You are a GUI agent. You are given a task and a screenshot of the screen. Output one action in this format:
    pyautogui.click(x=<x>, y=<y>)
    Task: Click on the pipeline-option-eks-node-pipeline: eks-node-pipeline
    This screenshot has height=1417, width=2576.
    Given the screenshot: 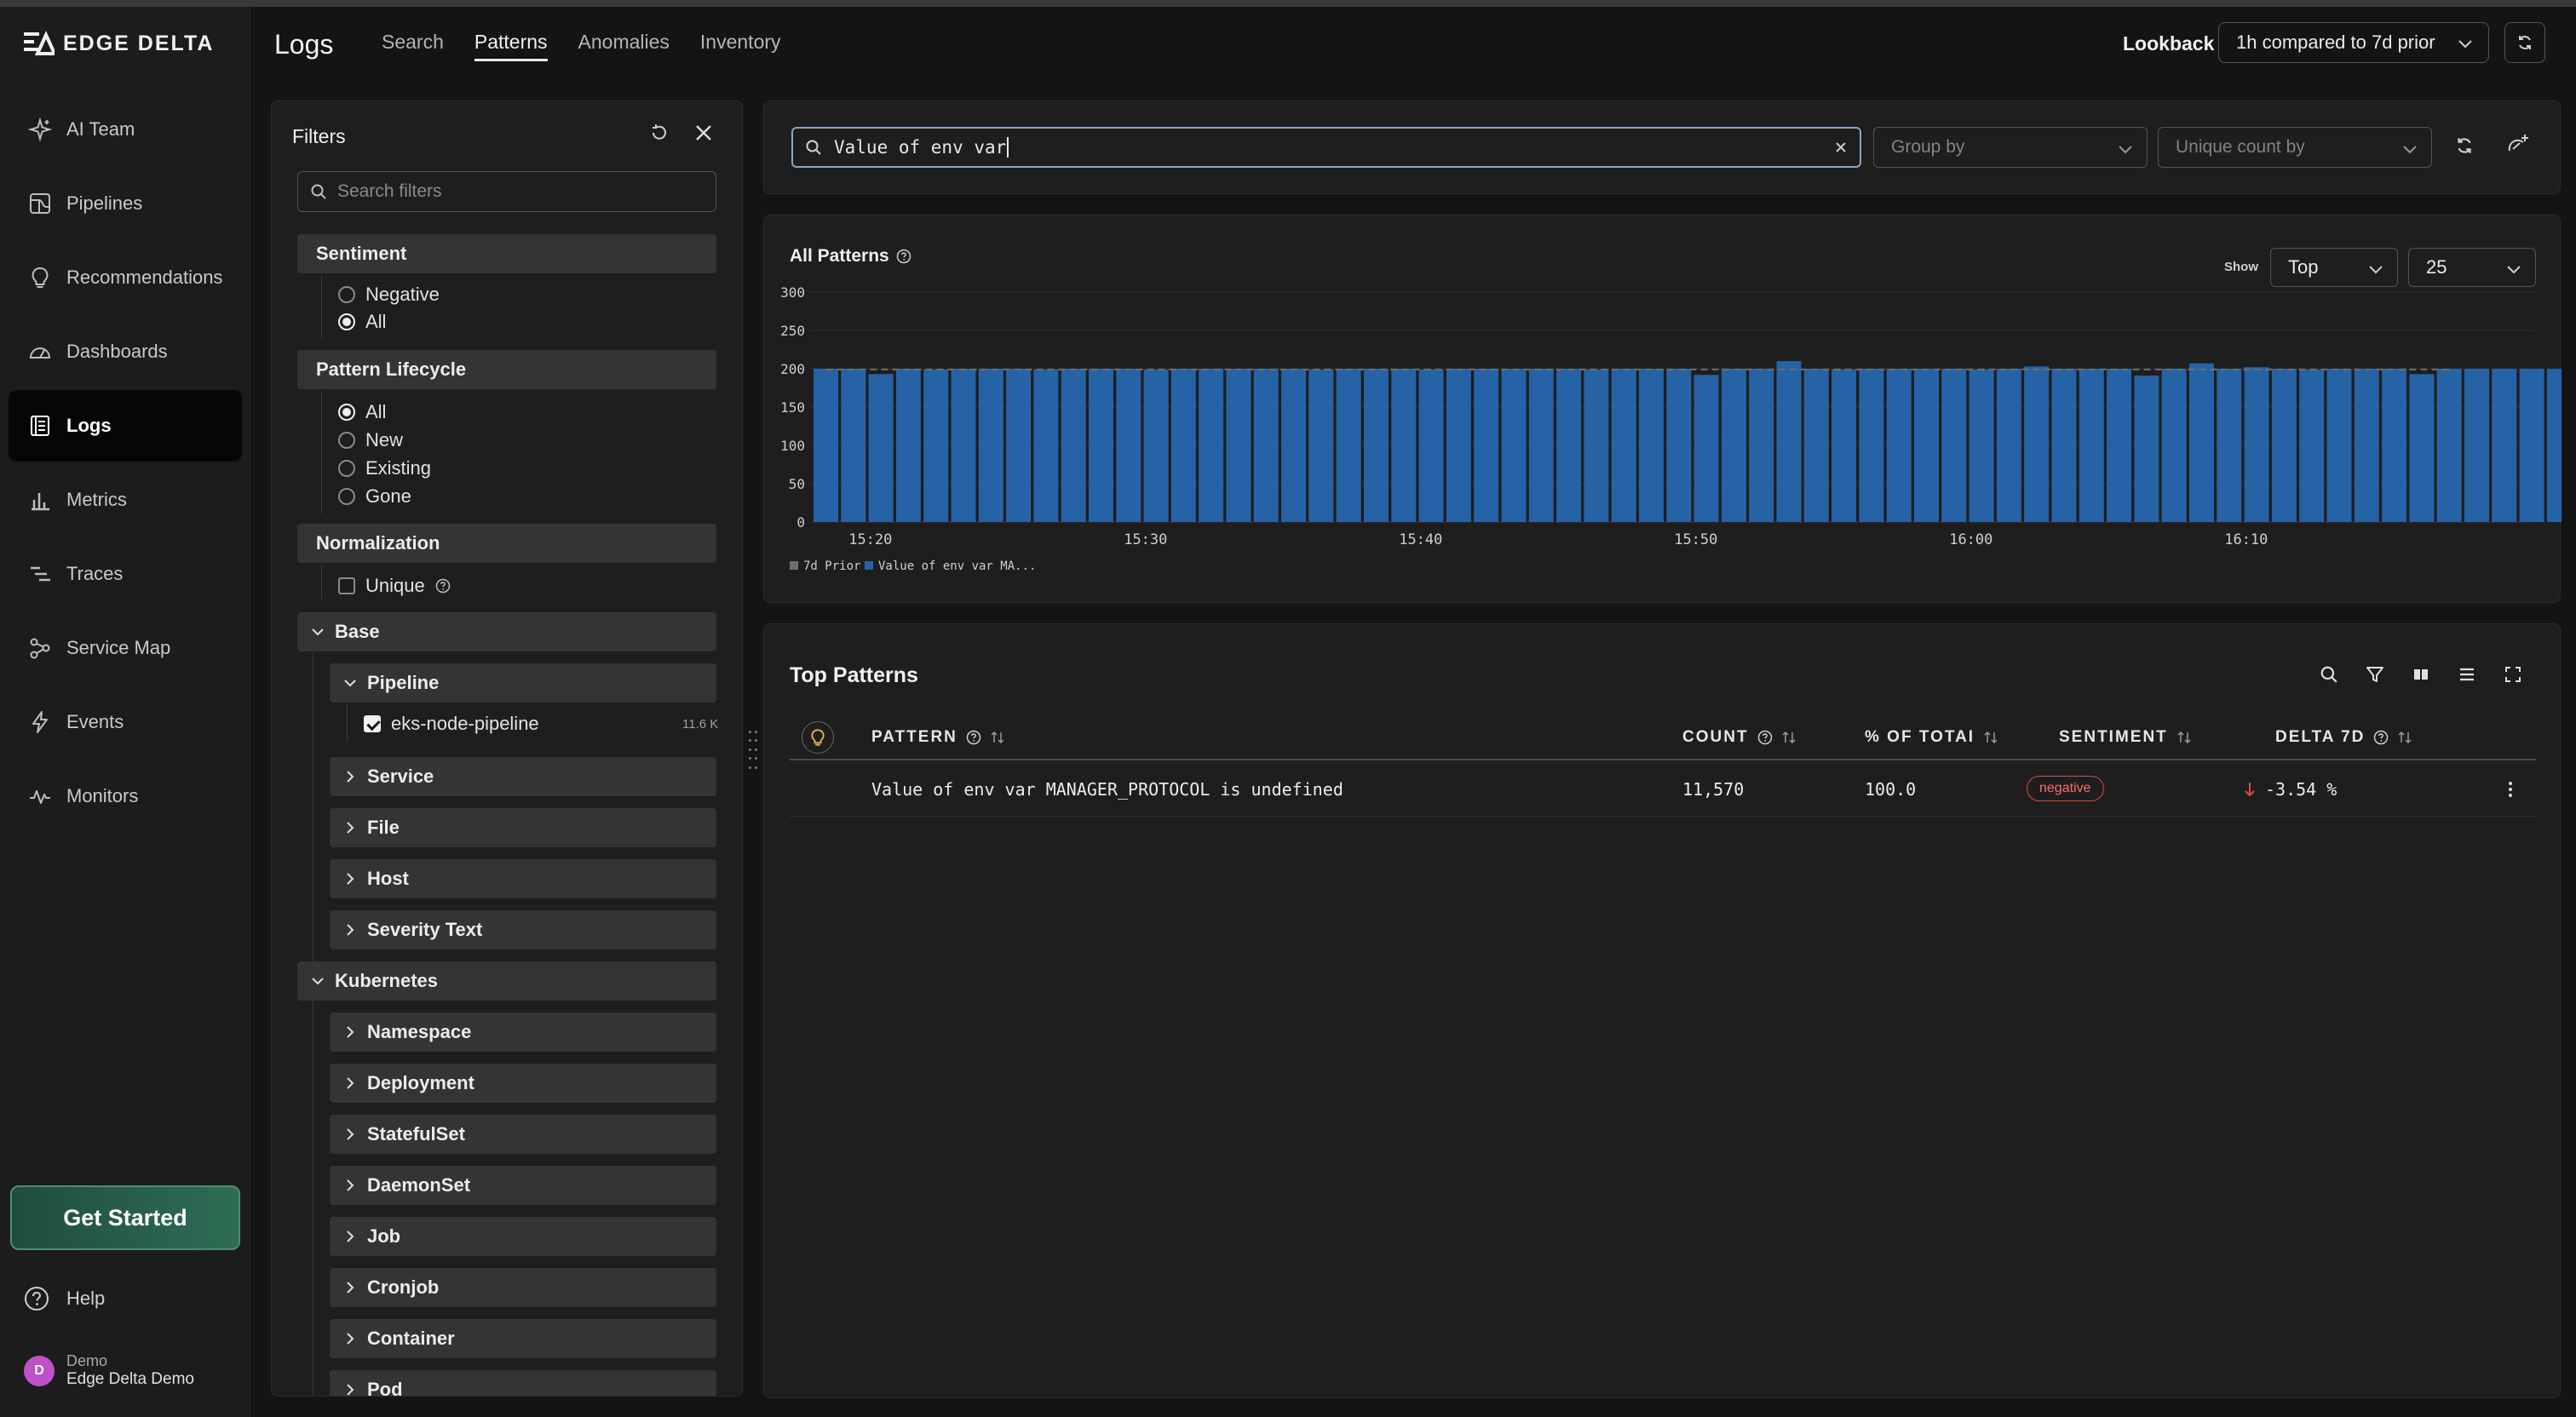 What is the action you would take?
    pyautogui.click(x=452, y=724)
    